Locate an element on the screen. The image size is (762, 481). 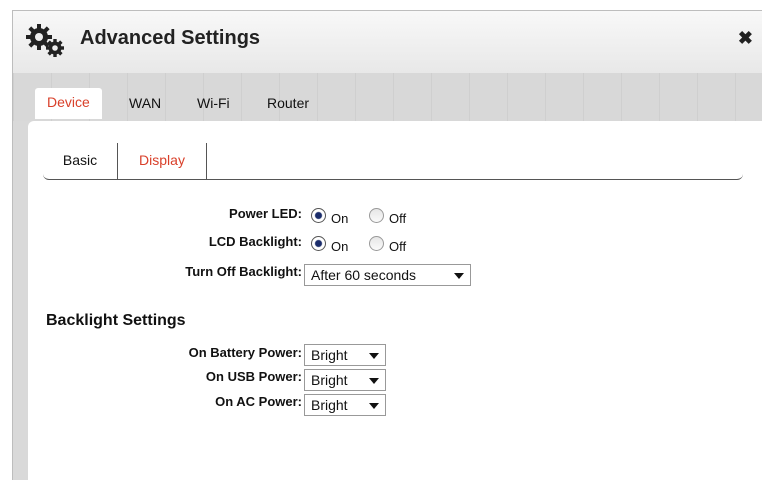
power-led-on-radio is located at coordinates (318, 215).